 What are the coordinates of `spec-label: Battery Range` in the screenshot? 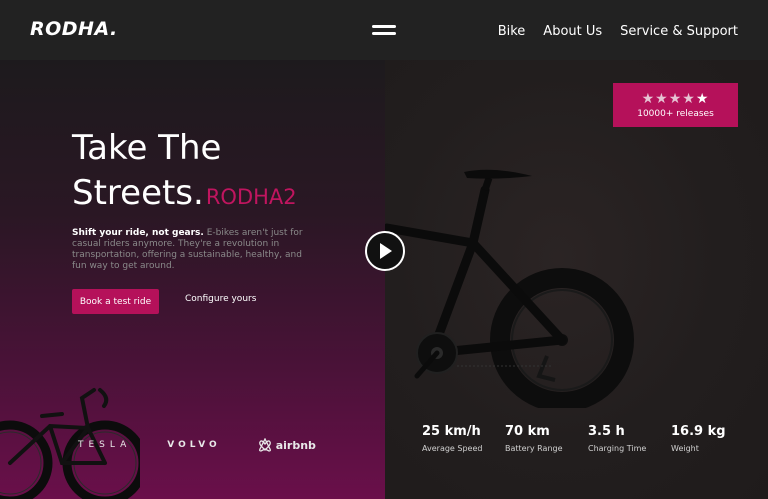 It's located at (534, 448).